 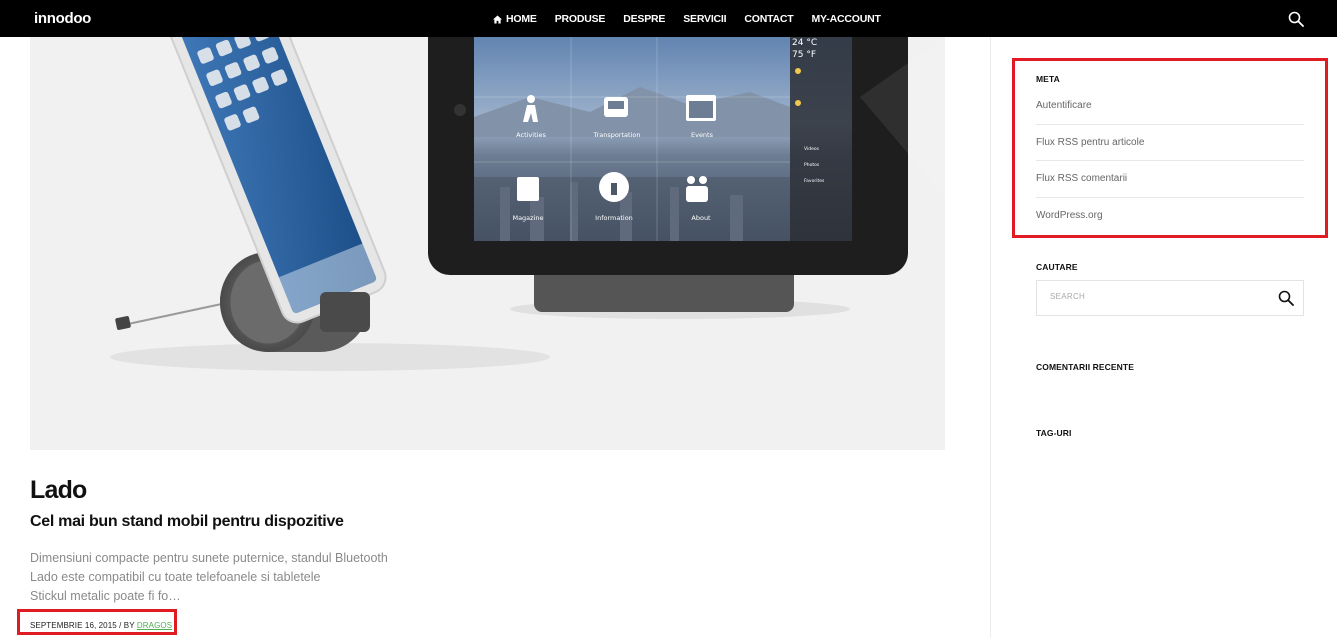 What do you see at coordinates (580, 19) in the screenshot?
I see `nav-produse: PRODUSE` at bounding box center [580, 19].